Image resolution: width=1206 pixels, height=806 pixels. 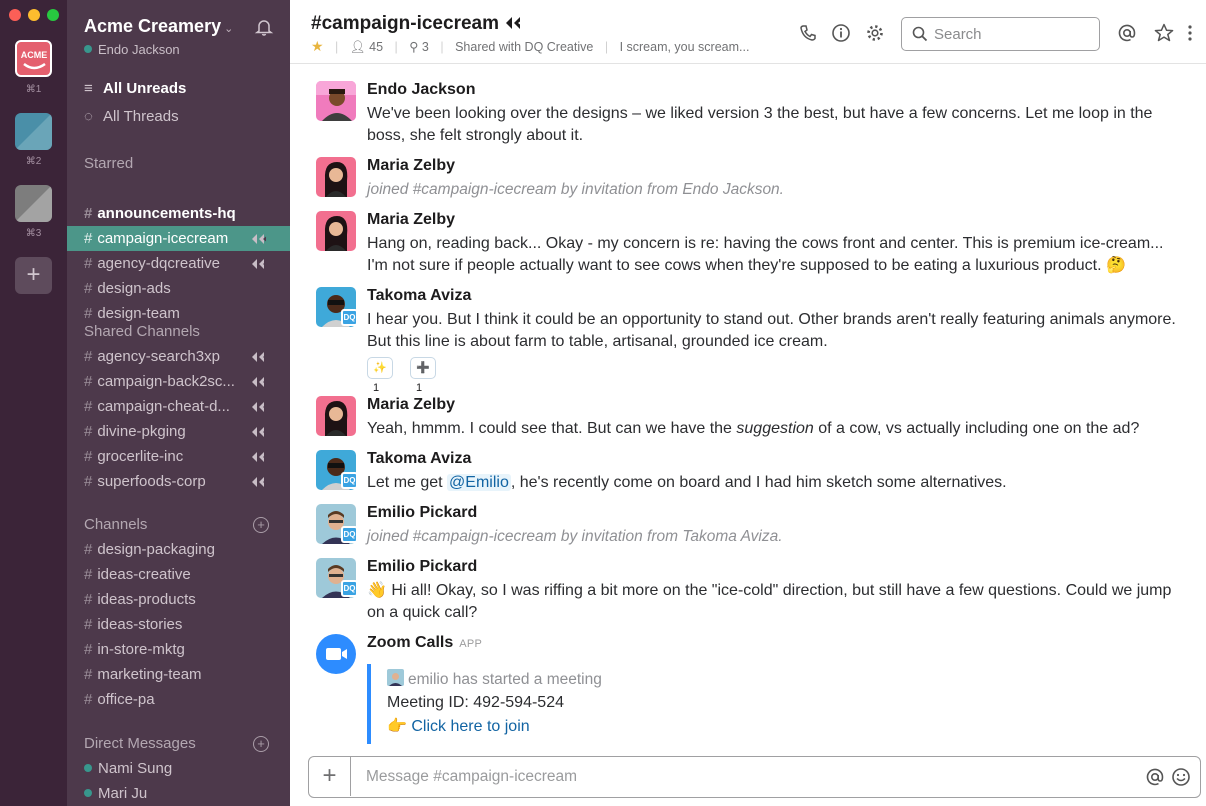 I want to click on channel-item: # agency-dqcreative, so click(x=178, y=263).